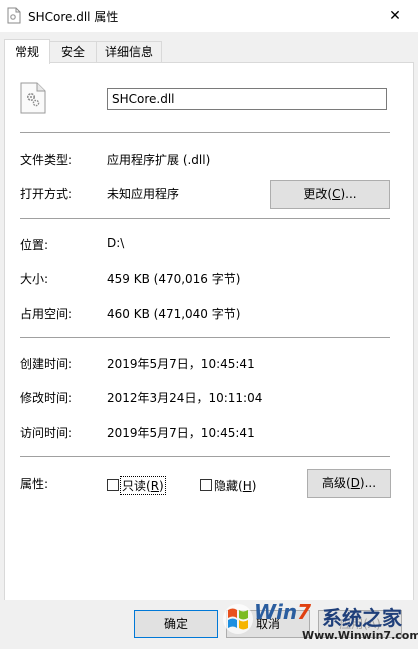 The height and width of the screenshot is (649, 418). I want to click on modified-value: 2012年3月24日，10:11:04, so click(185, 398).